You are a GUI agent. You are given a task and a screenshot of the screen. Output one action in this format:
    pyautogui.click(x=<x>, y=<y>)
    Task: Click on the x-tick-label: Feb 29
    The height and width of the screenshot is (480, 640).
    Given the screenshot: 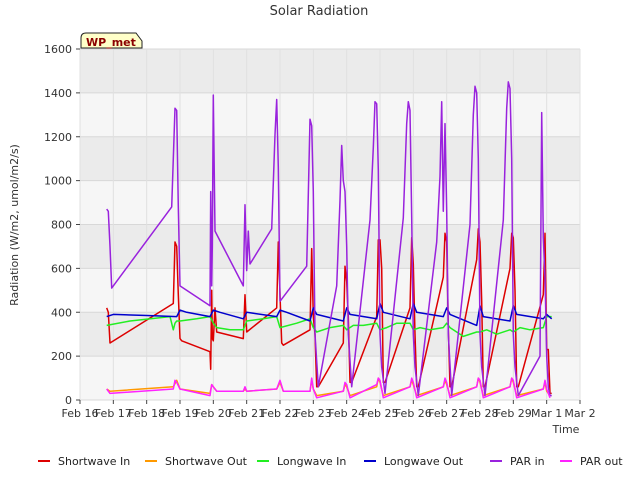 What is the action you would take?
    pyautogui.click(x=513, y=413)
    